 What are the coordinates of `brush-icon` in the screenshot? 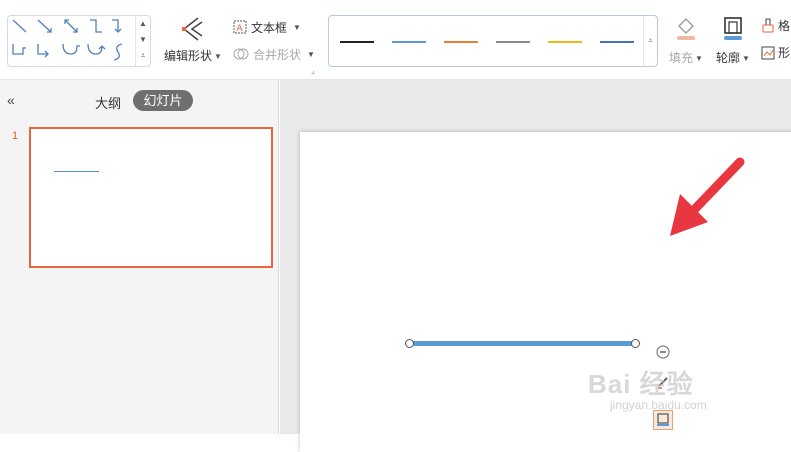 It's located at (768, 25).